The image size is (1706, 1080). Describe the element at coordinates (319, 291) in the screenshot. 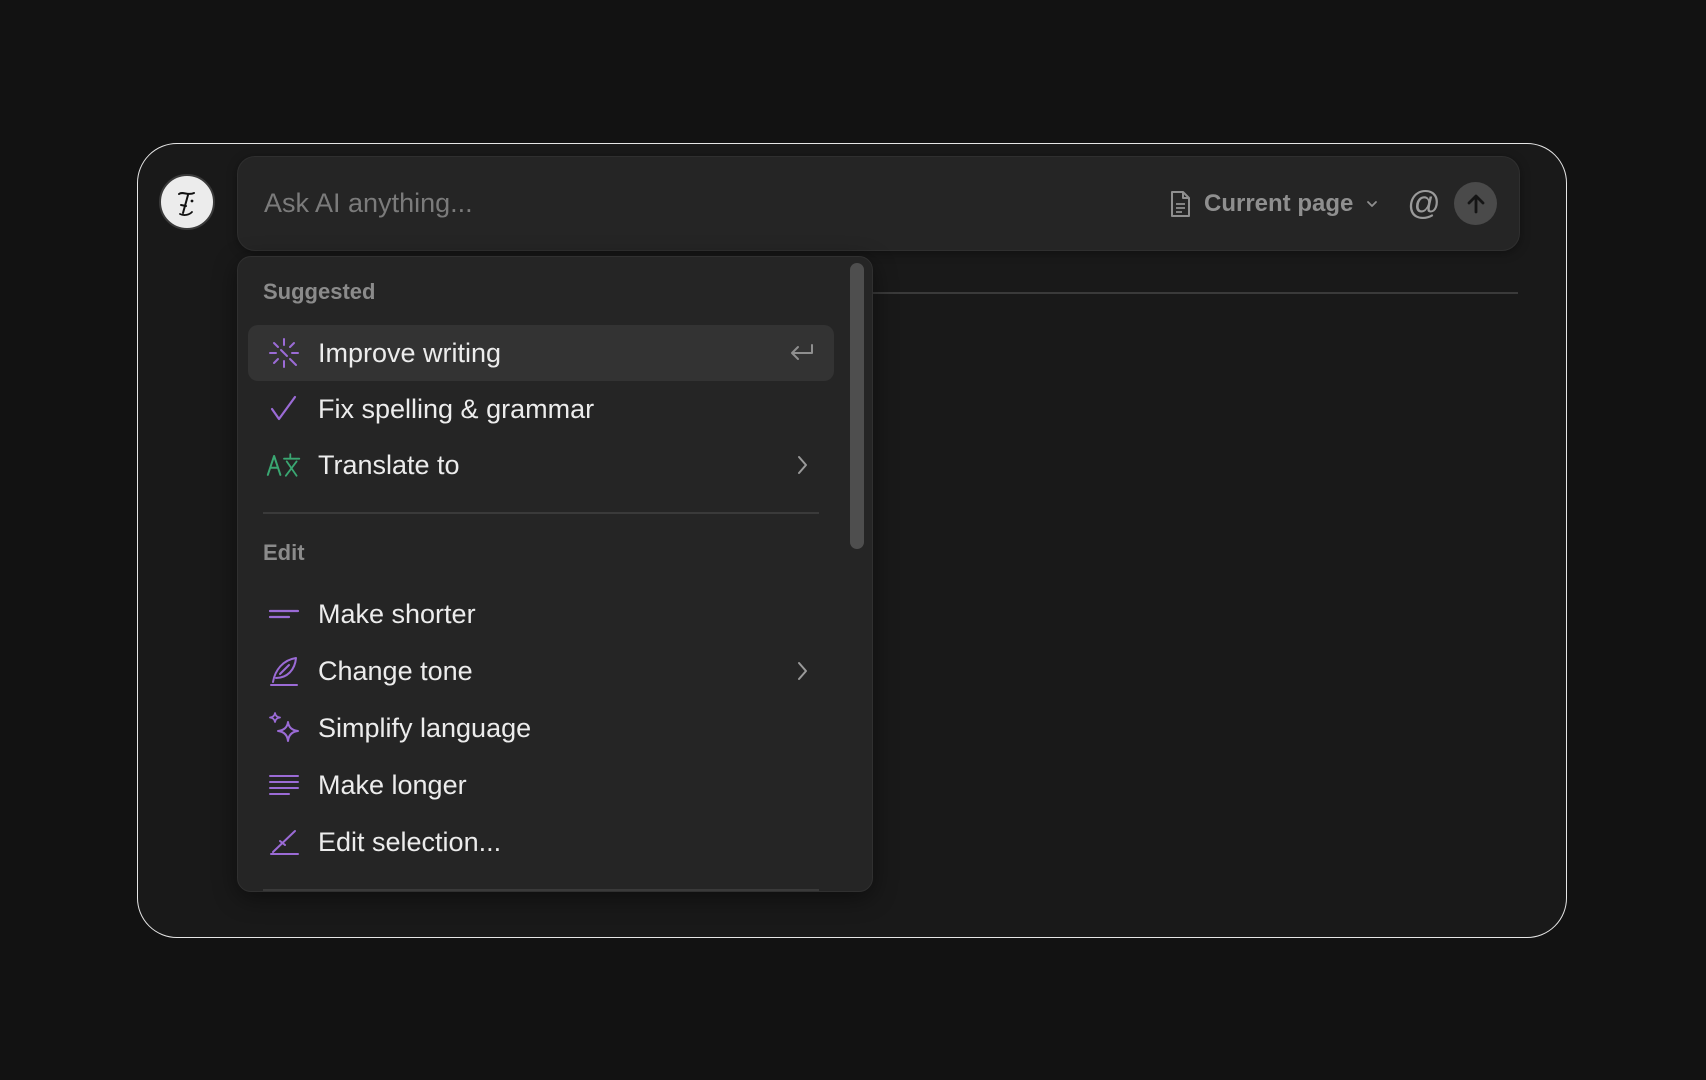

I see `section-label-suggested: Suggested` at that location.